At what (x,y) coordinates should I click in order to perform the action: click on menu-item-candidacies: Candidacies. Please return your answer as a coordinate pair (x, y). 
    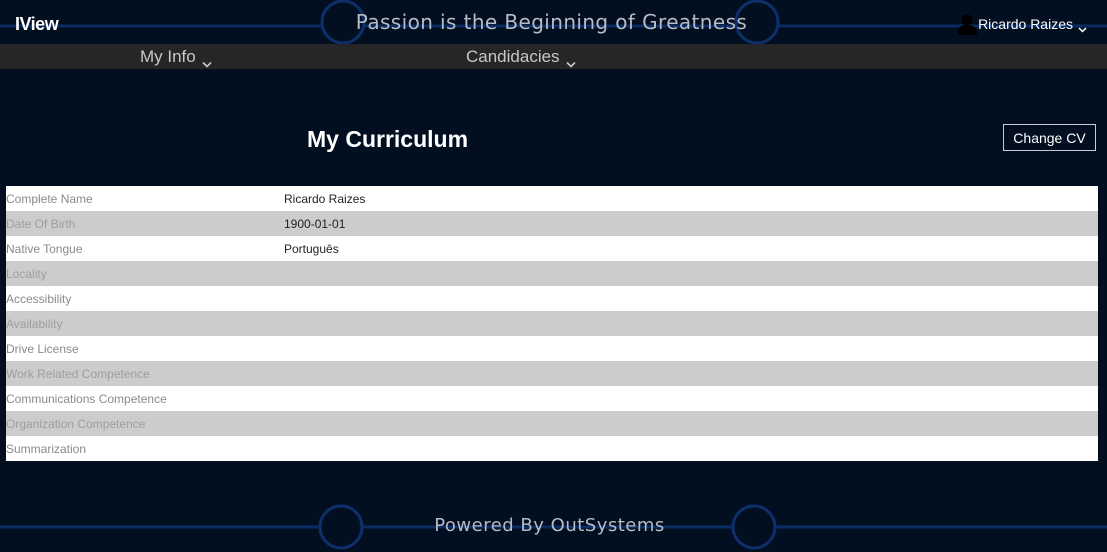
    Looking at the image, I should click on (521, 57).